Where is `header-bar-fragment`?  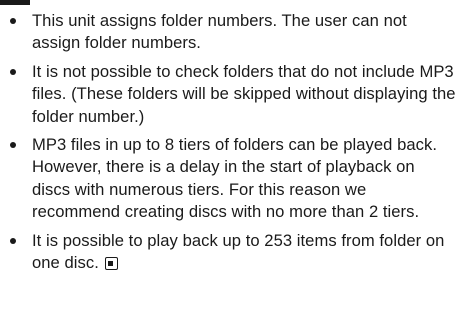
header-bar-fragment is located at coordinates (15, 2).